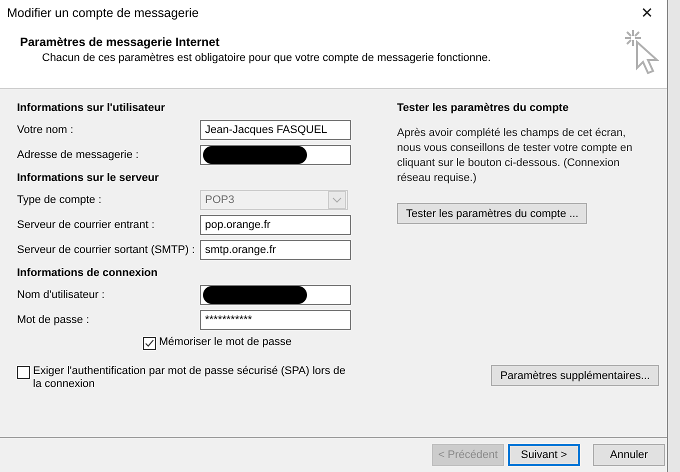 The height and width of the screenshot is (472, 680). Describe the element at coordinates (88, 273) in the screenshot. I see `section-heading: Informations de connexion` at that location.